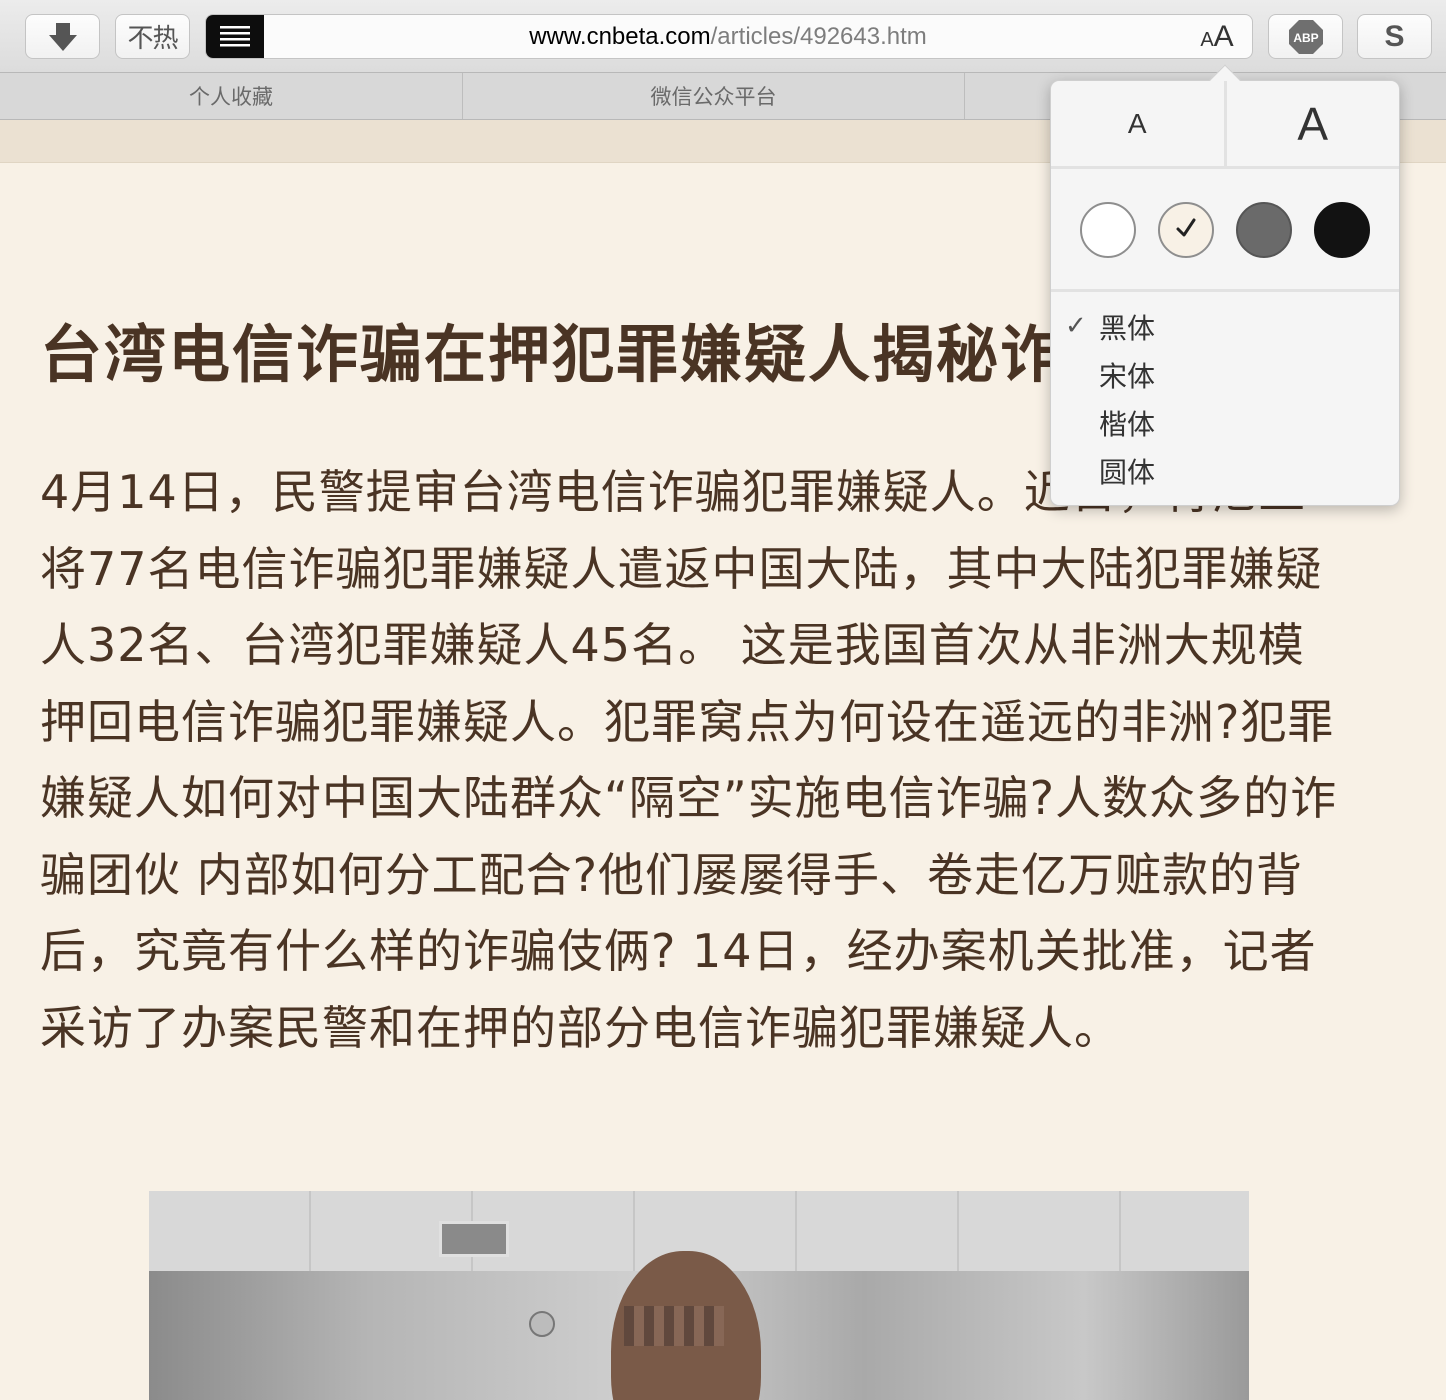  Describe the element at coordinates (699, 1295) in the screenshot. I see `article-photo` at that location.